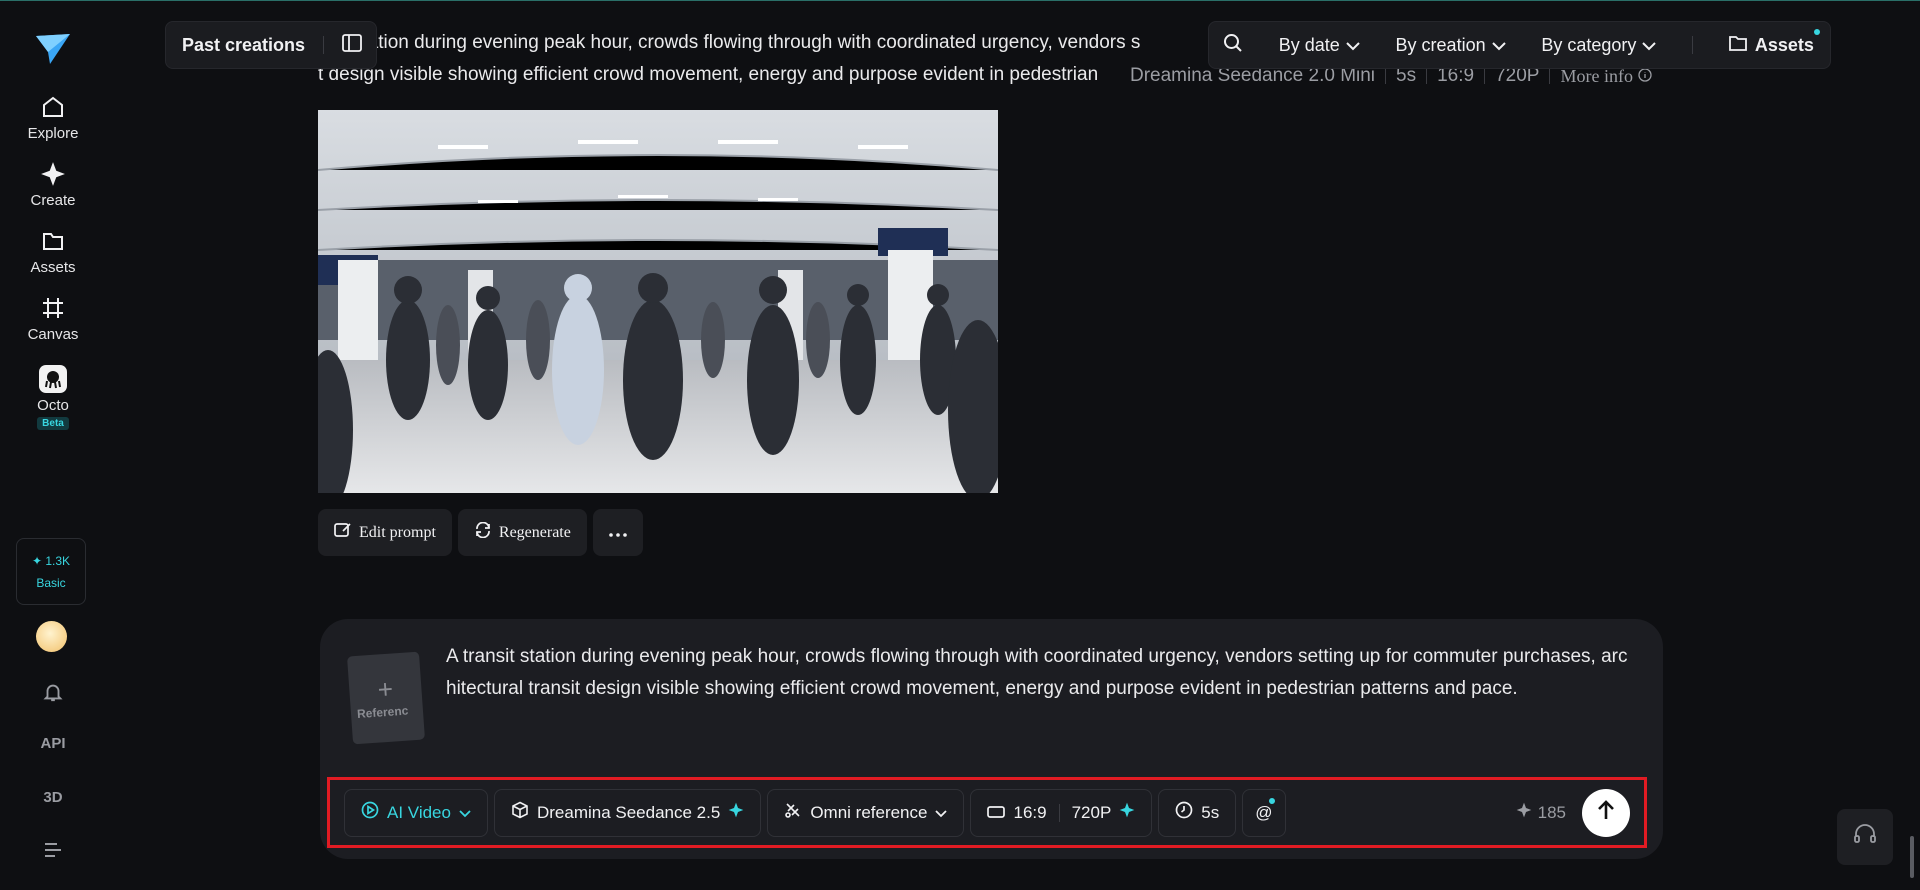  Describe the element at coordinates (51, 582) in the screenshot. I see `plan-tier: Basic` at that location.